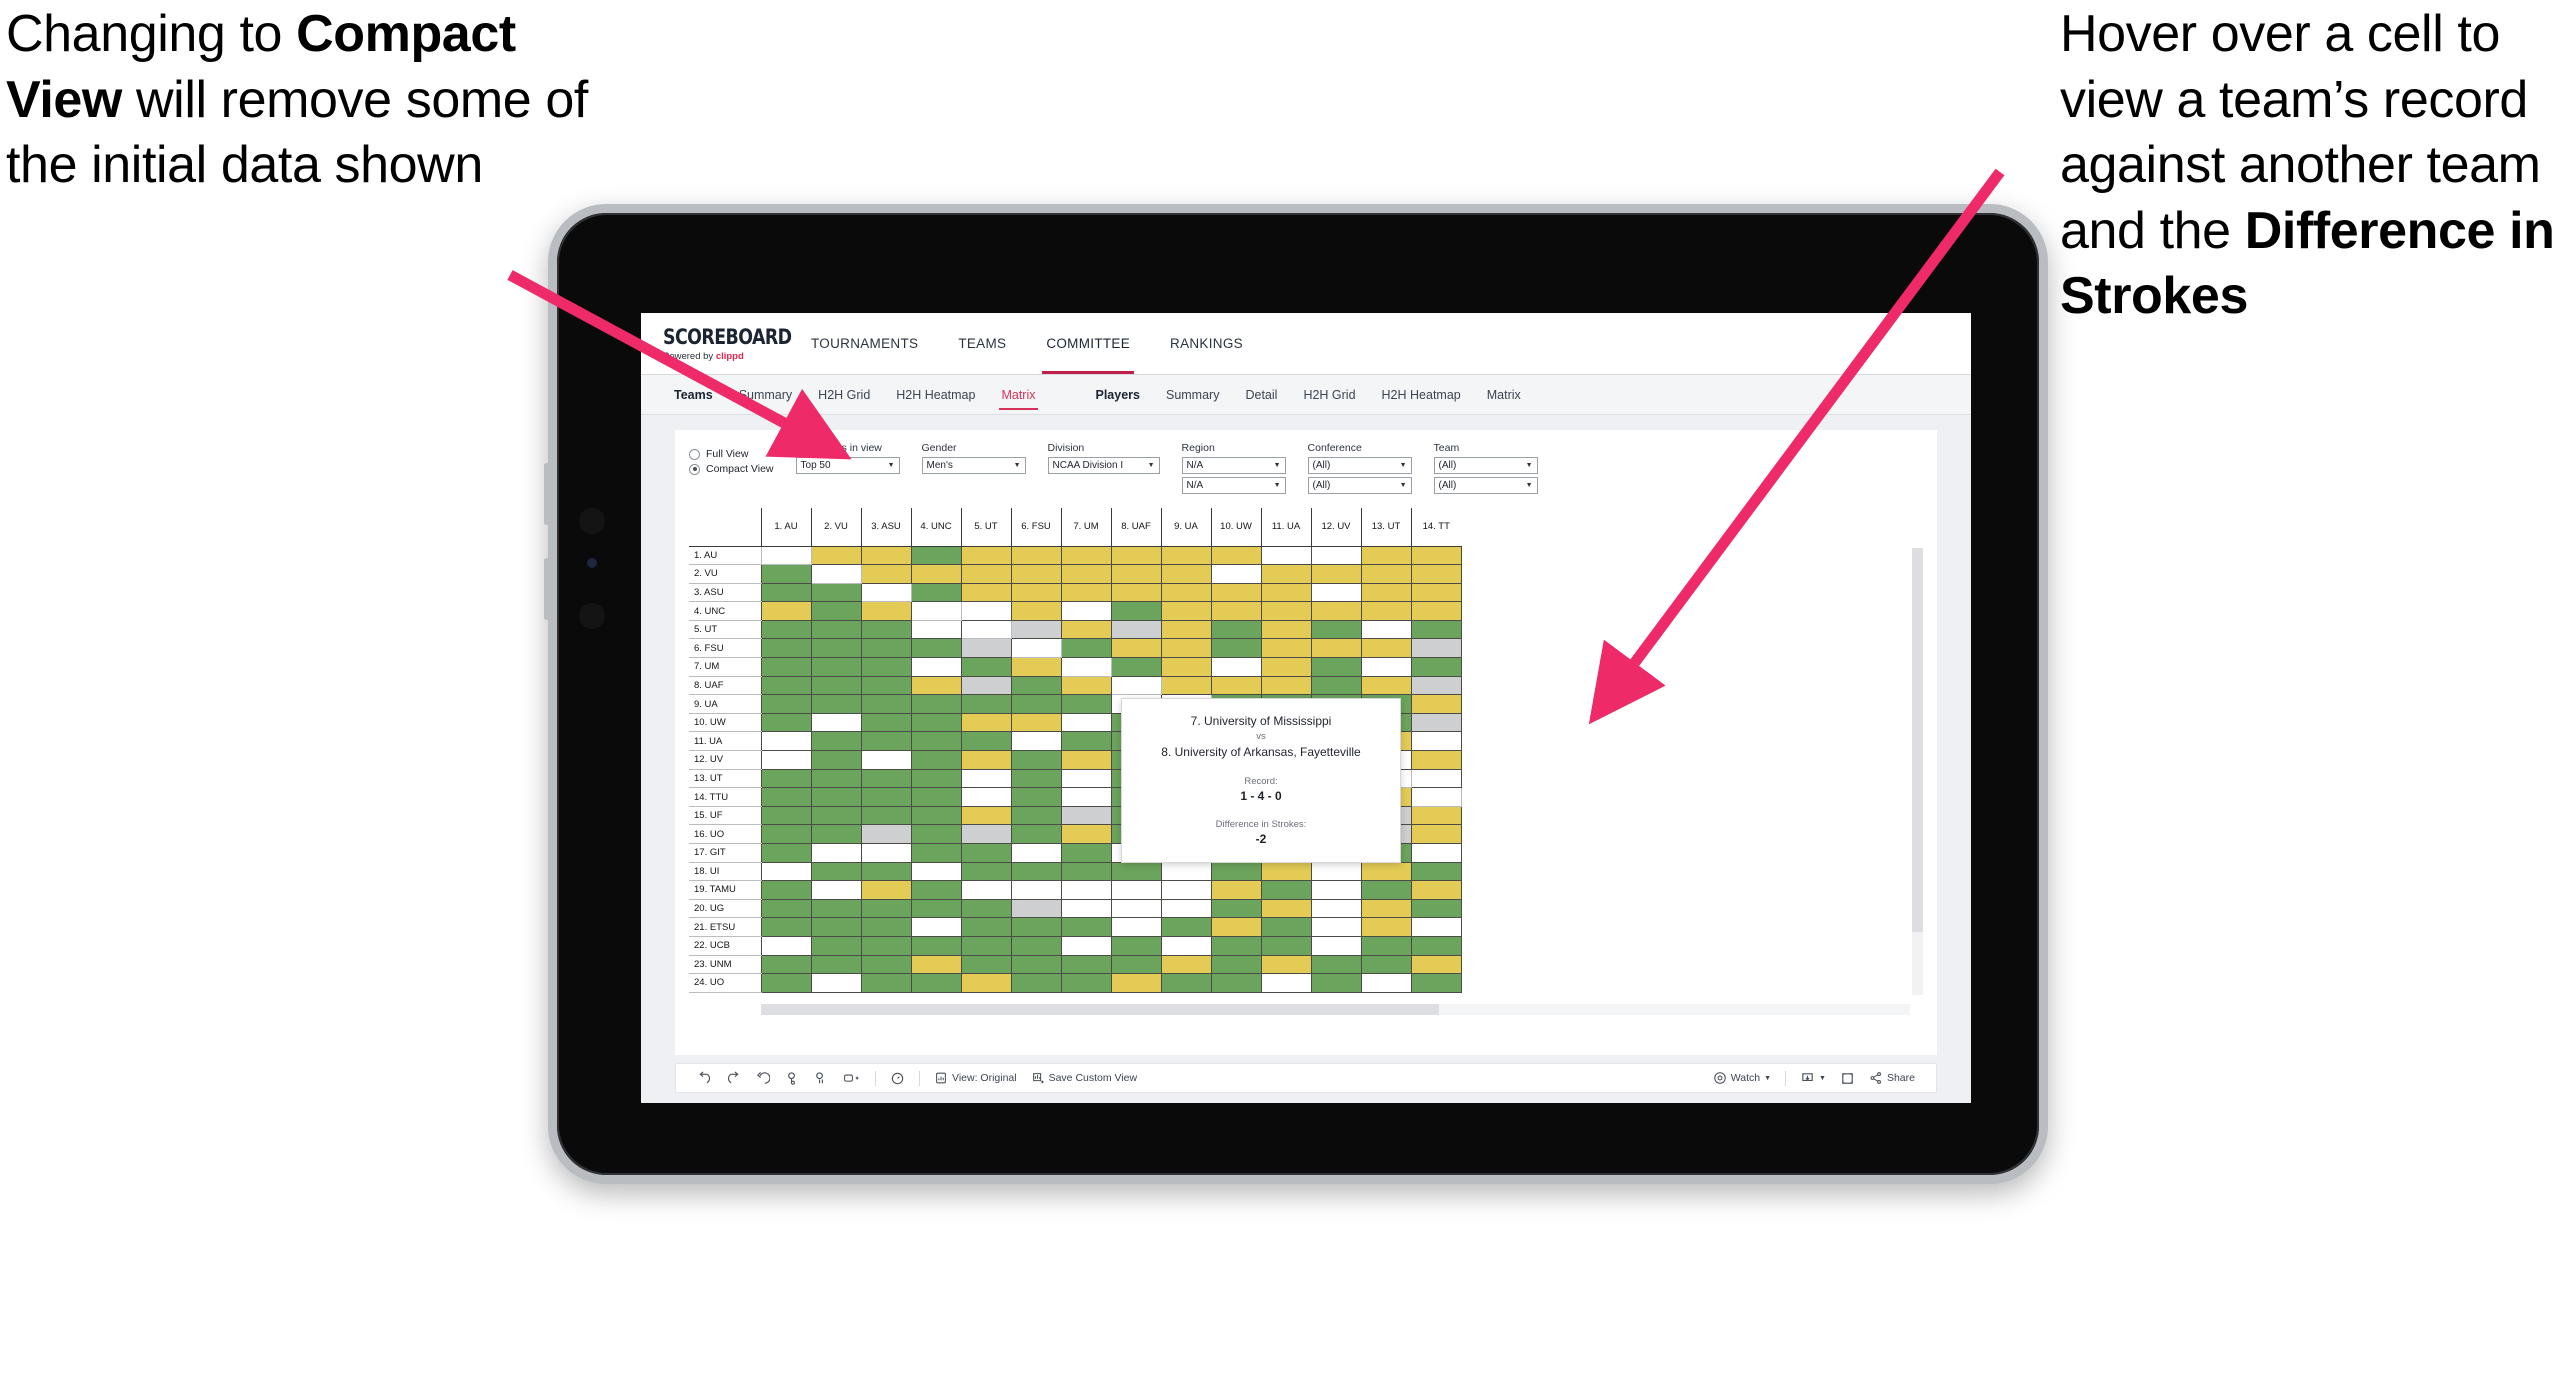 This screenshot has width=2565, height=1380. Describe the element at coordinates (1329, 395) in the screenshot. I see `subnav-item-players-h2h-grid: H2H Grid` at that location.